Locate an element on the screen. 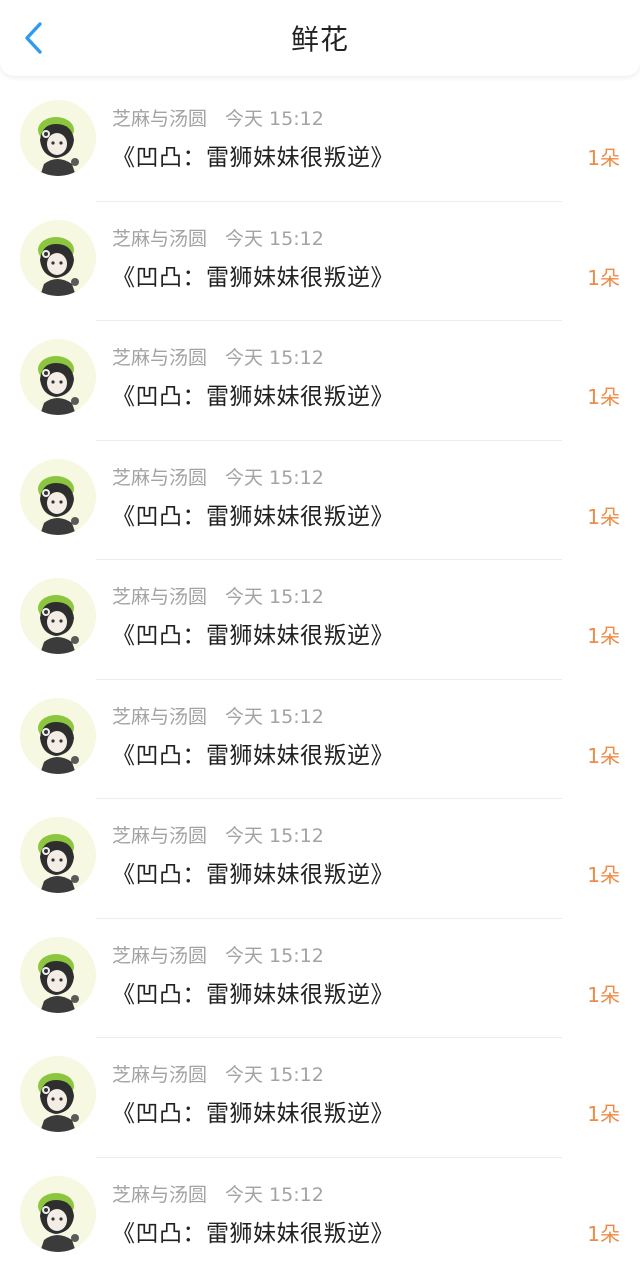 The height and width of the screenshot is (1277, 640). top-bar: 鲜花 is located at coordinates (320, 38).